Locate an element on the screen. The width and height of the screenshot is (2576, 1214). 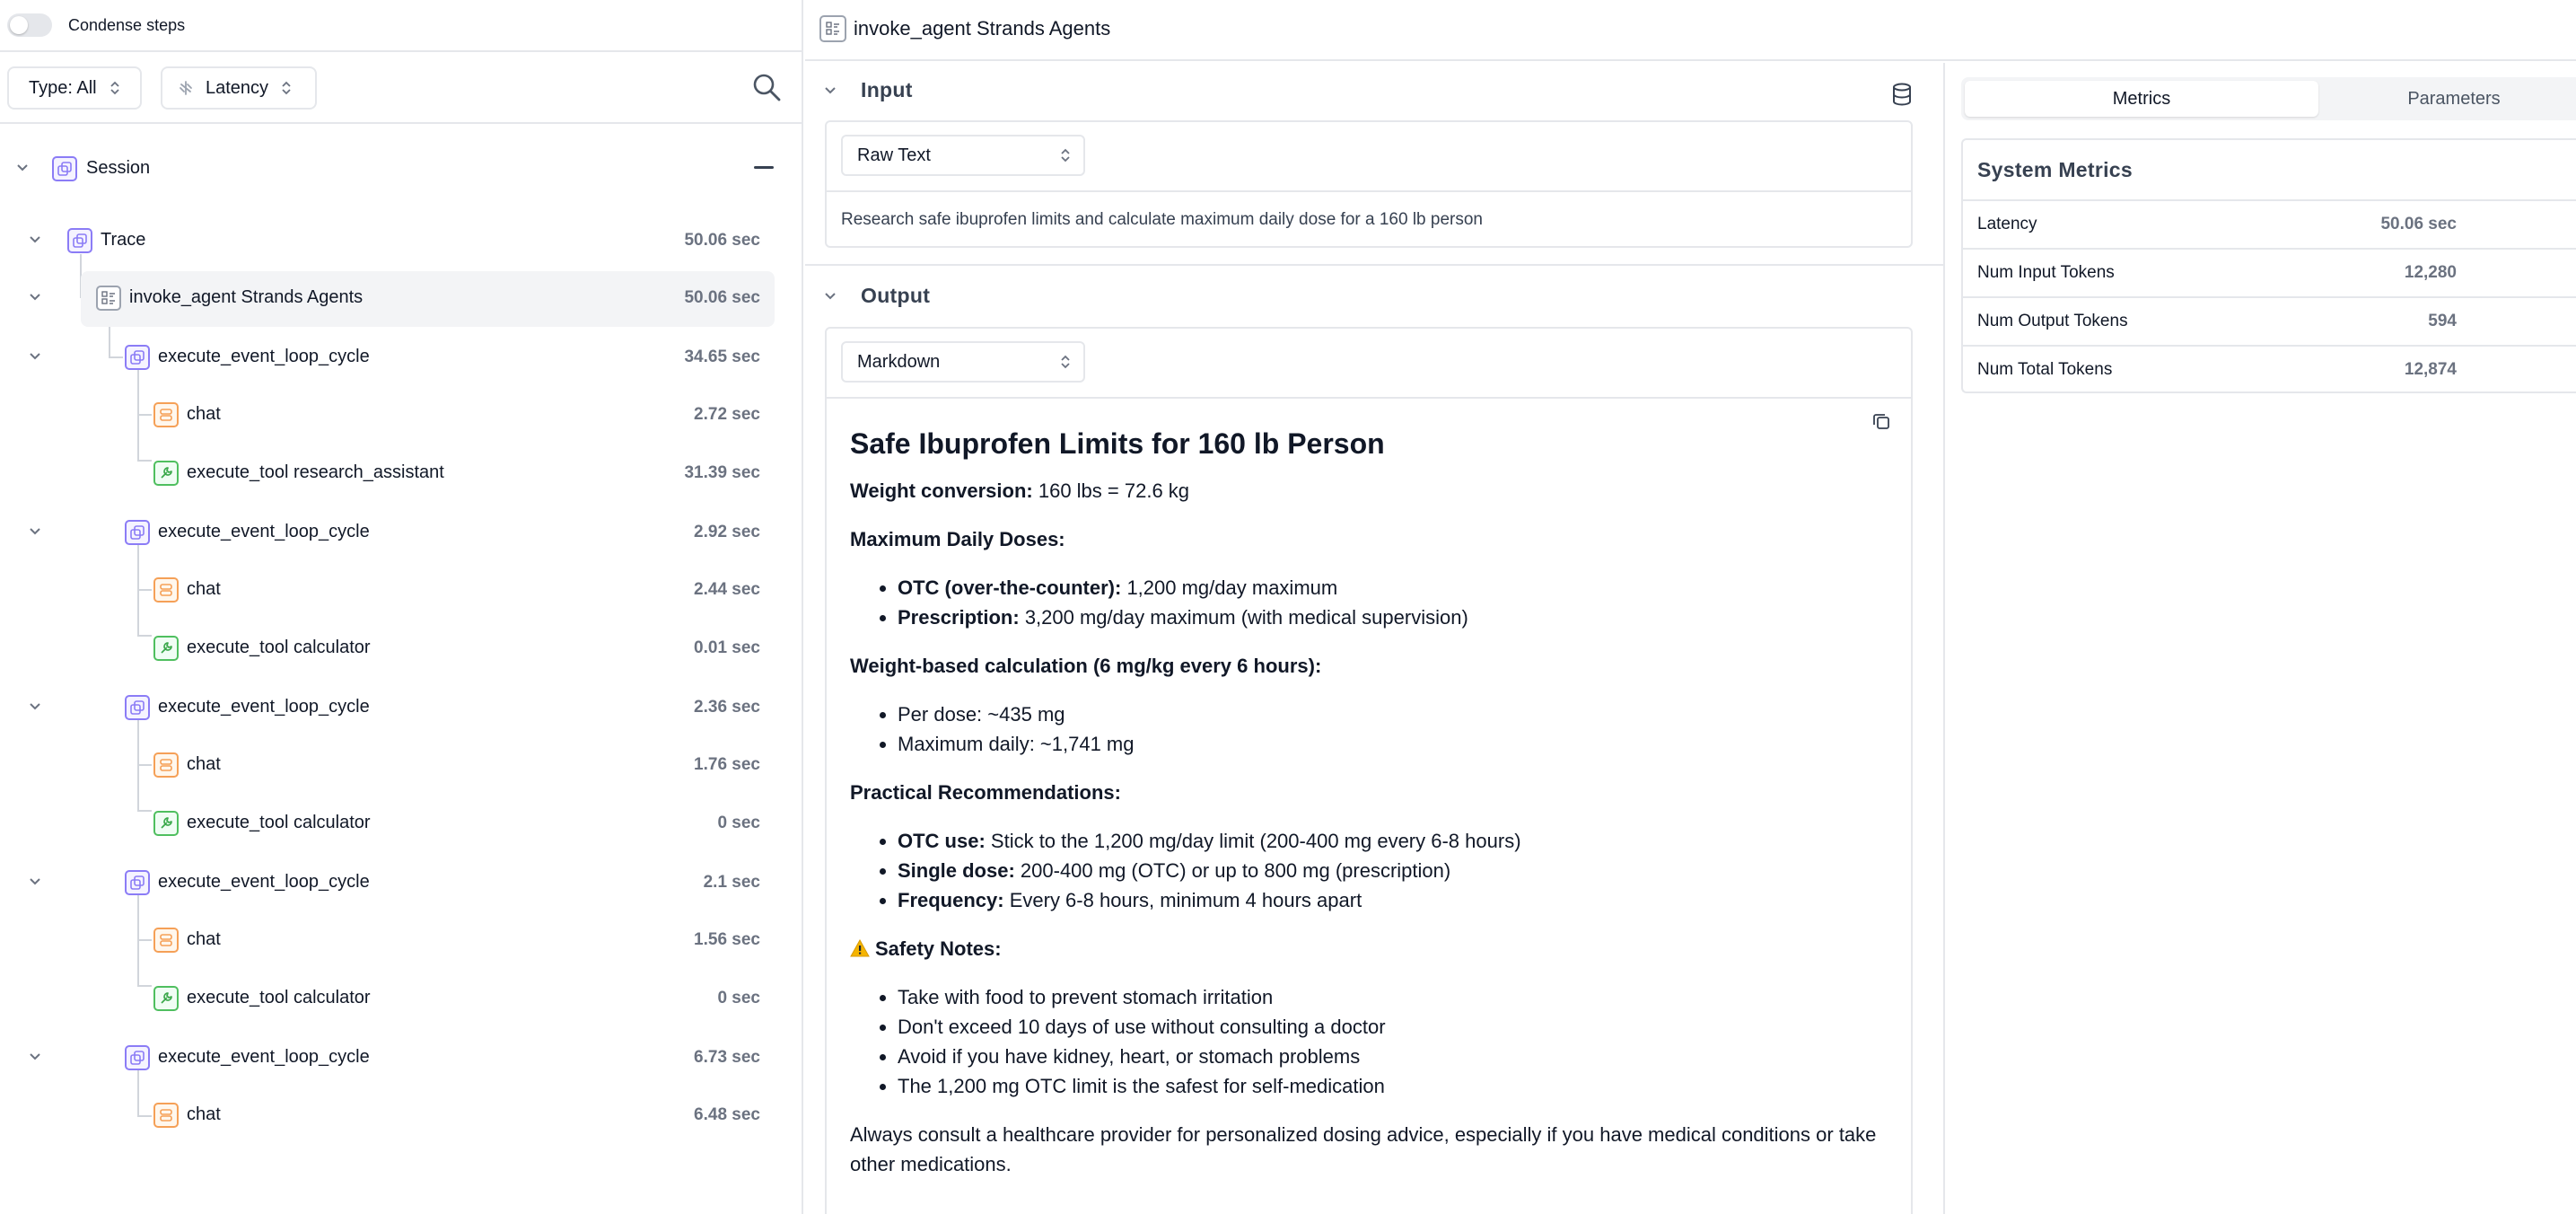
search-icon is located at coordinates (766, 87).